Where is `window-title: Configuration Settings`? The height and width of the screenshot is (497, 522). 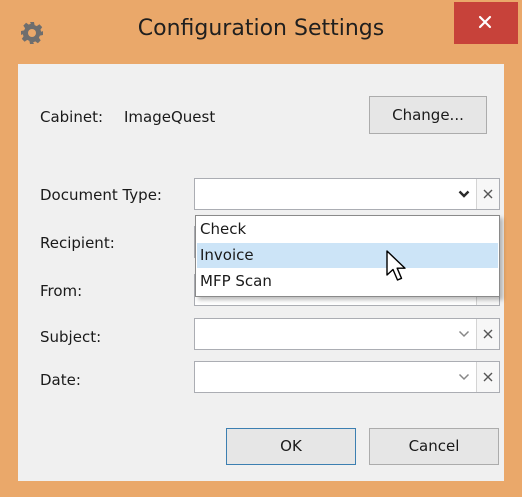
window-title: Configuration Settings is located at coordinates (261, 28).